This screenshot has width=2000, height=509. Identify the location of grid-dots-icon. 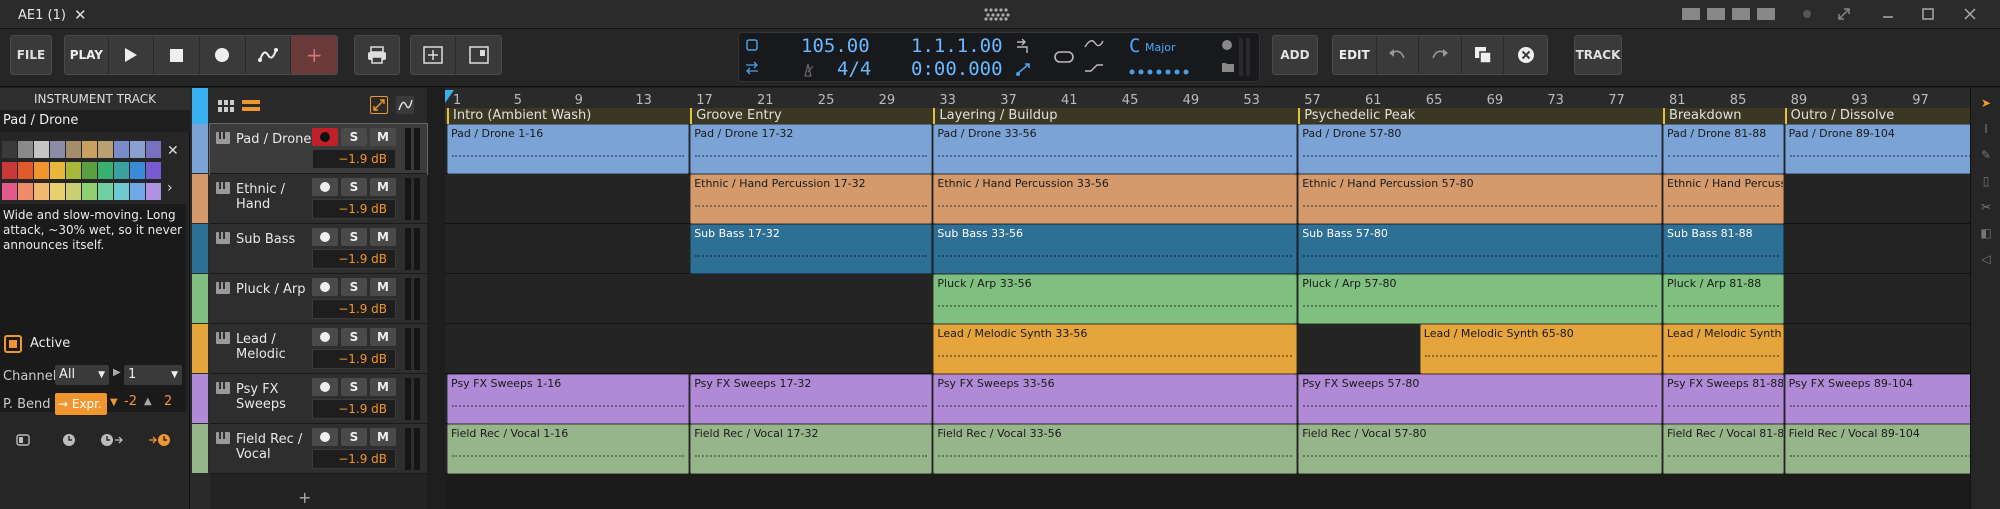
(997, 14).